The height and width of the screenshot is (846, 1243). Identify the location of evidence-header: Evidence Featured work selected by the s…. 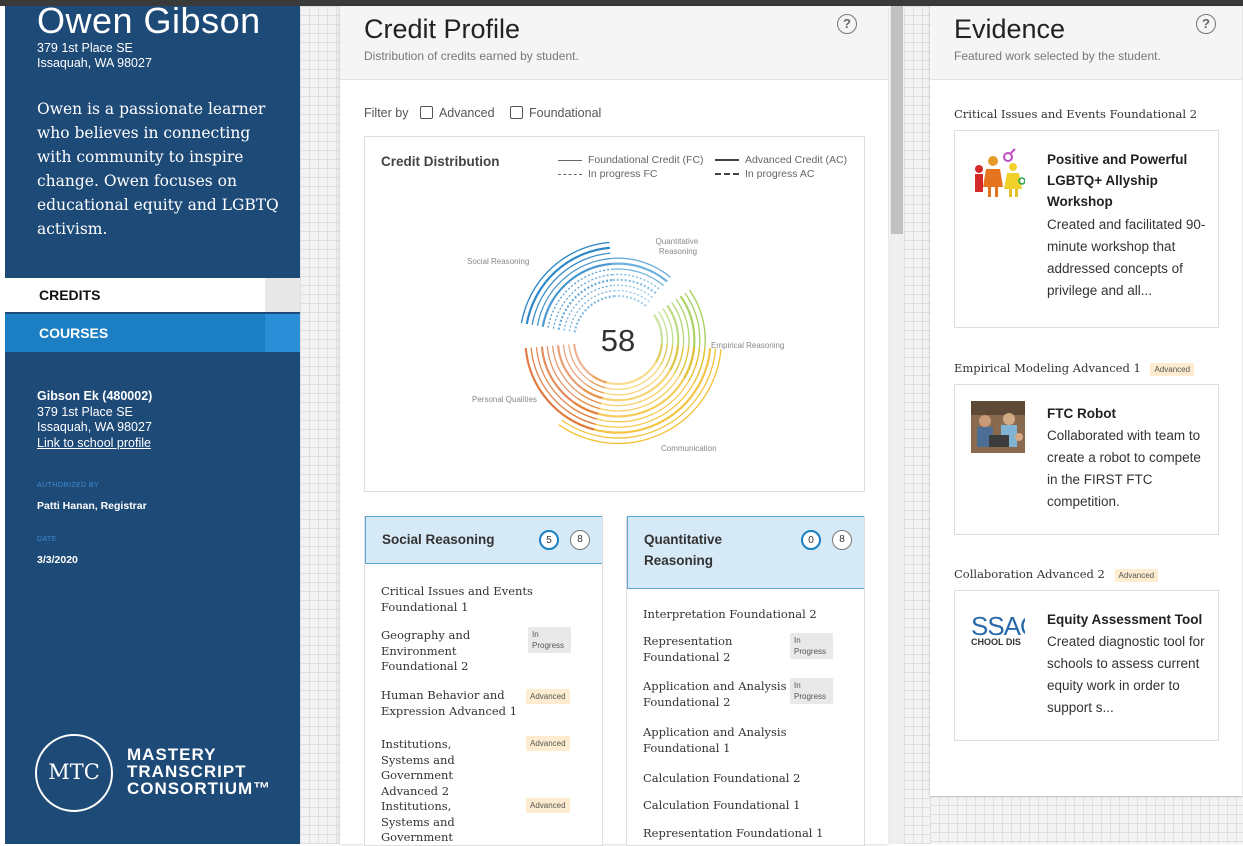
(1086, 43).